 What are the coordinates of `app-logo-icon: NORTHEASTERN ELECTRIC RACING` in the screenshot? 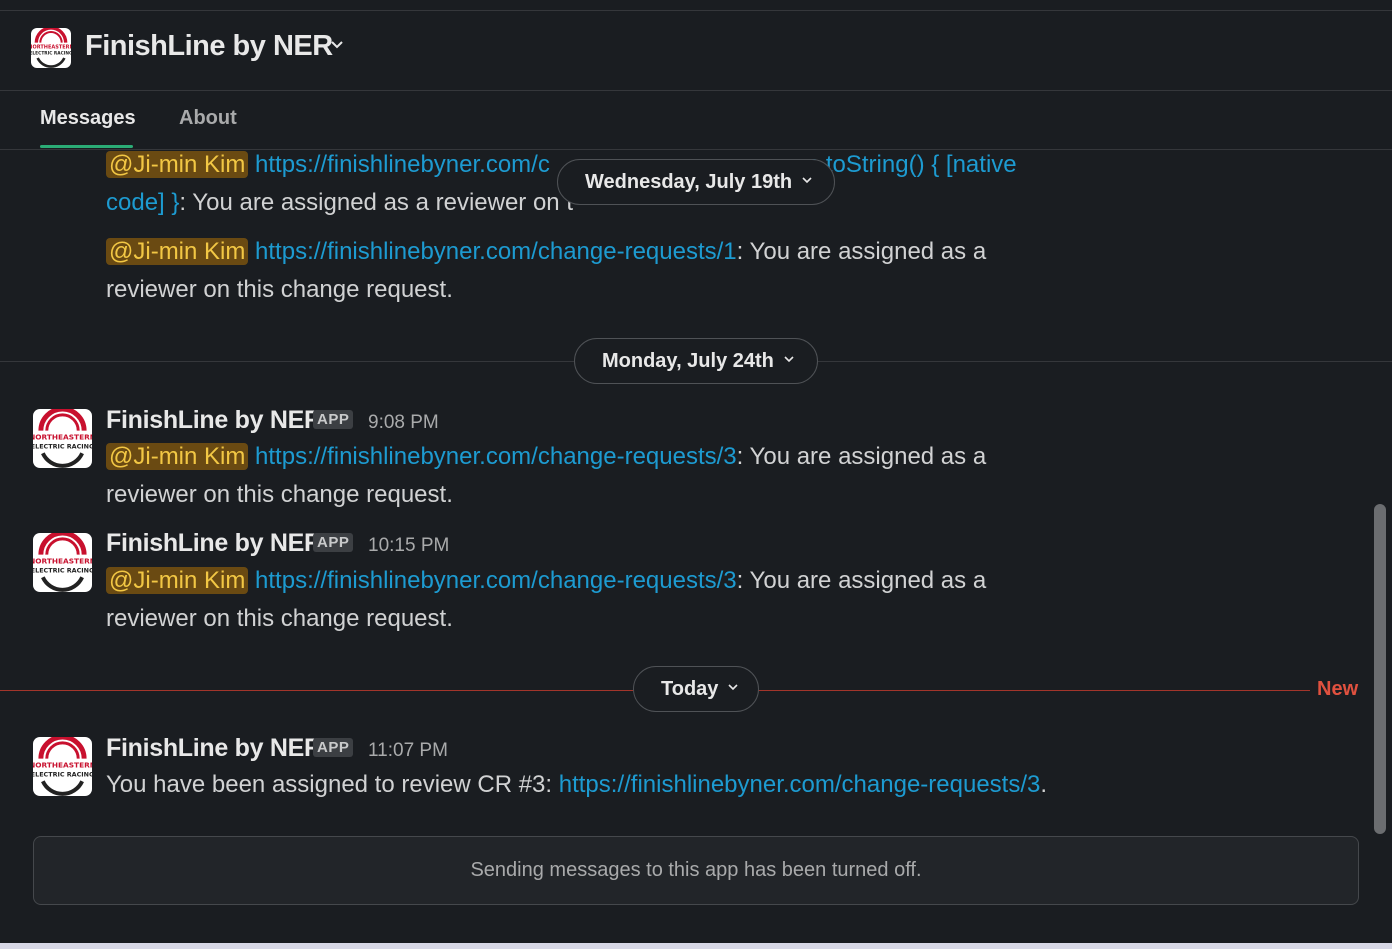 It's located at (51, 48).